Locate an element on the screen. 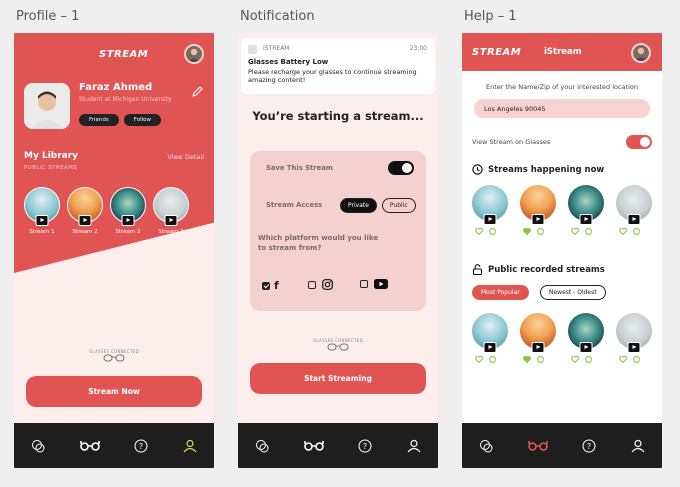 The width and height of the screenshot is (680, 487). profile-name: Faraz Ahmed is located at coordinates (116, 87).